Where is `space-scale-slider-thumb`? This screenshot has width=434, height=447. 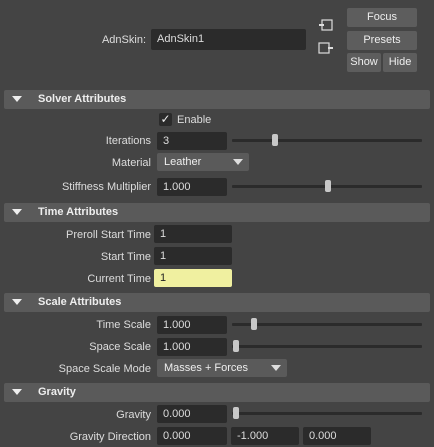 space-scale-slider-thumb is located at coordinates (236, 346).